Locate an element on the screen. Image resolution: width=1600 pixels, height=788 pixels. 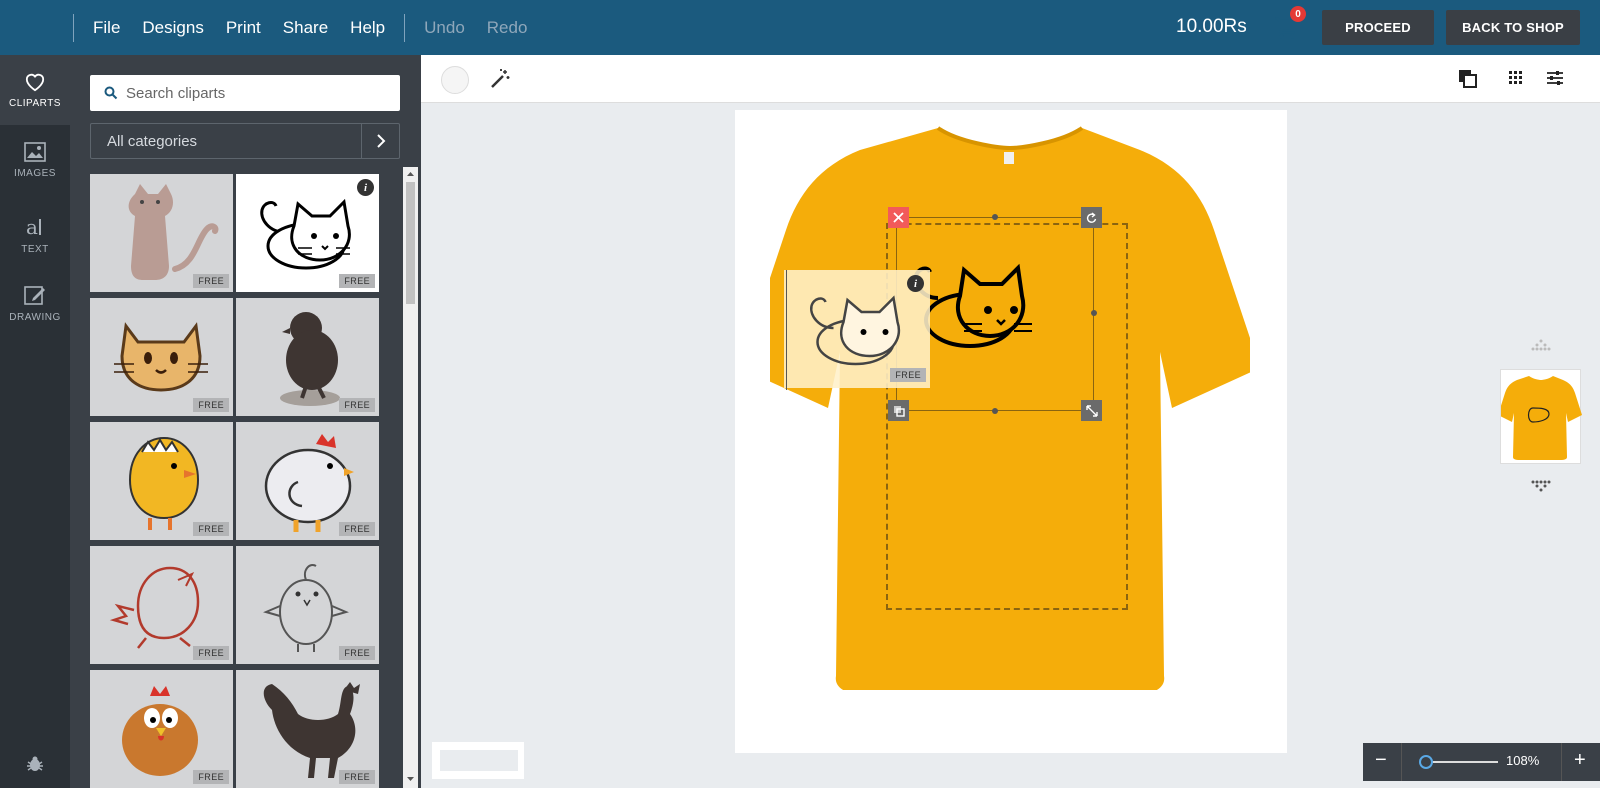
menu-file: File is located at coordinates (106, 28).